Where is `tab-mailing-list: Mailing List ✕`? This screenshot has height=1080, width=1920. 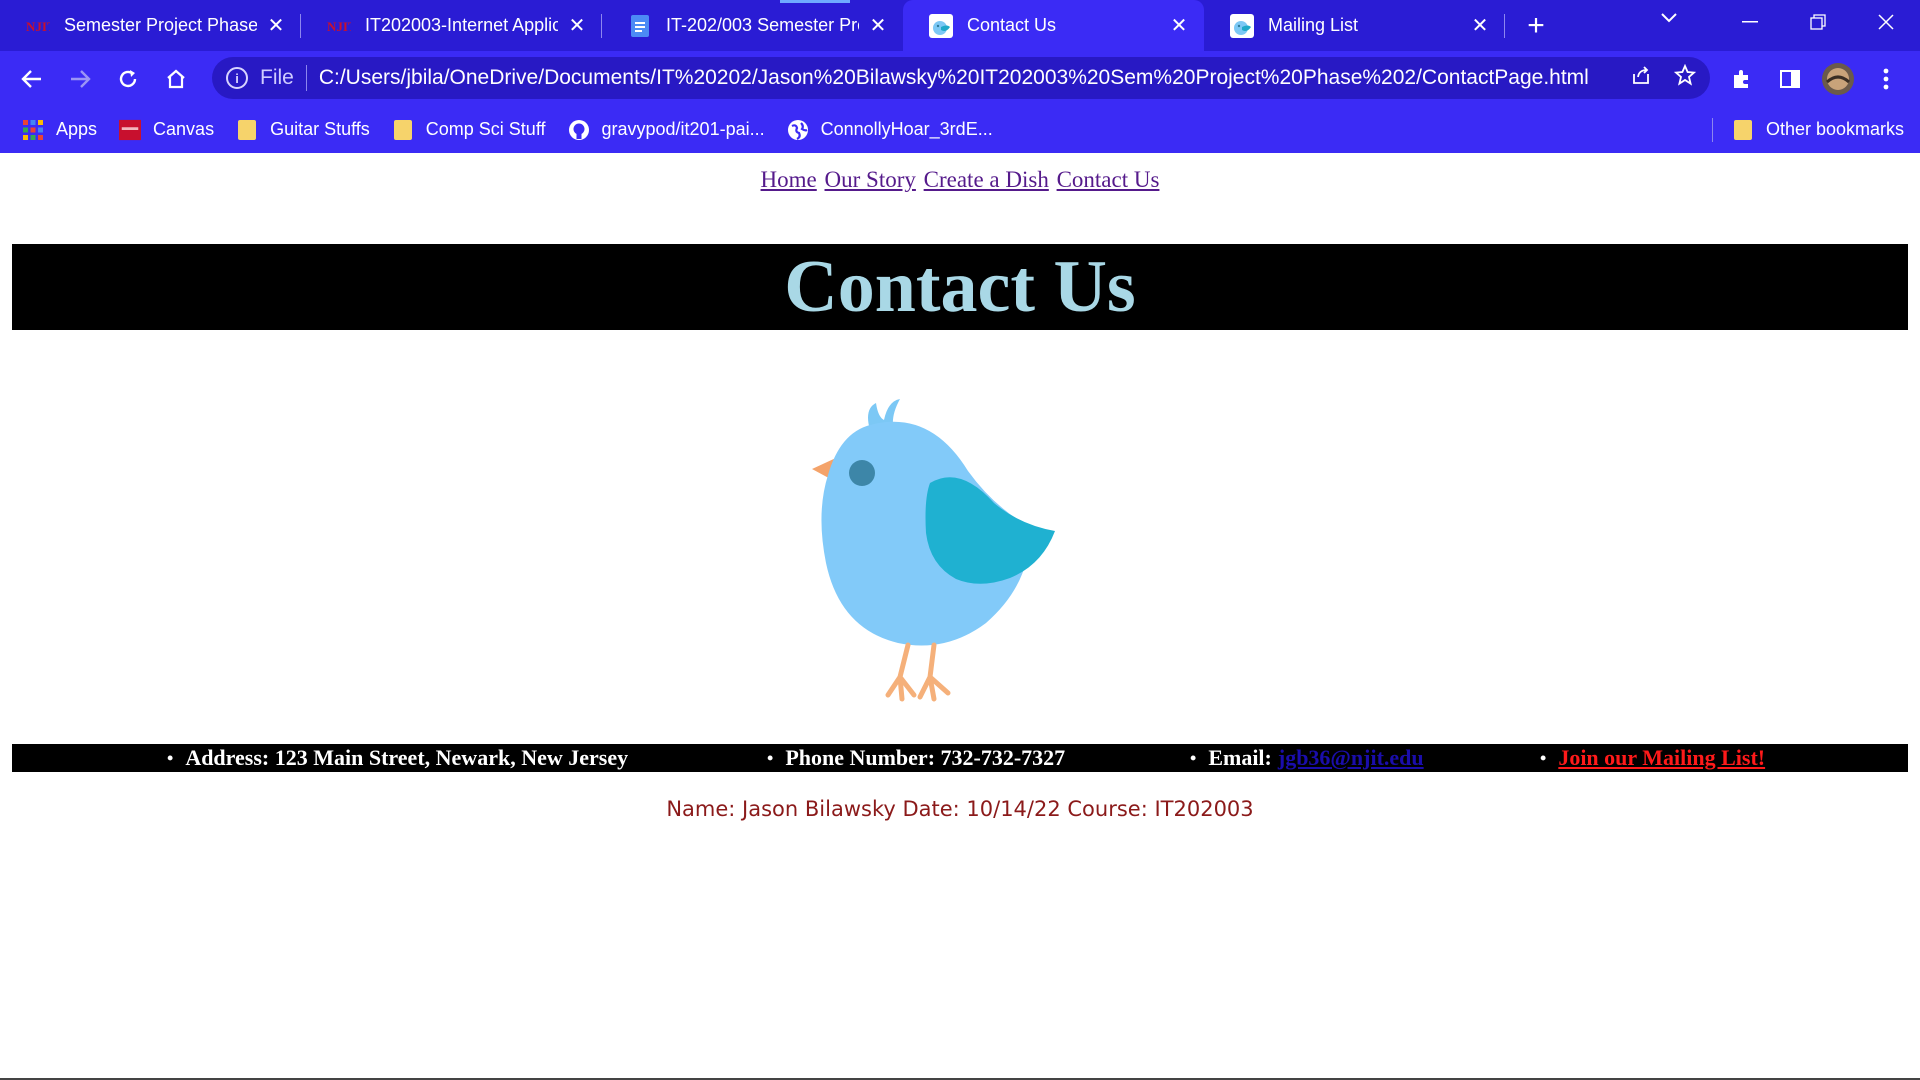 tab-mailing-list: Mailing List ✕ is located at coordinates (1354, 25).